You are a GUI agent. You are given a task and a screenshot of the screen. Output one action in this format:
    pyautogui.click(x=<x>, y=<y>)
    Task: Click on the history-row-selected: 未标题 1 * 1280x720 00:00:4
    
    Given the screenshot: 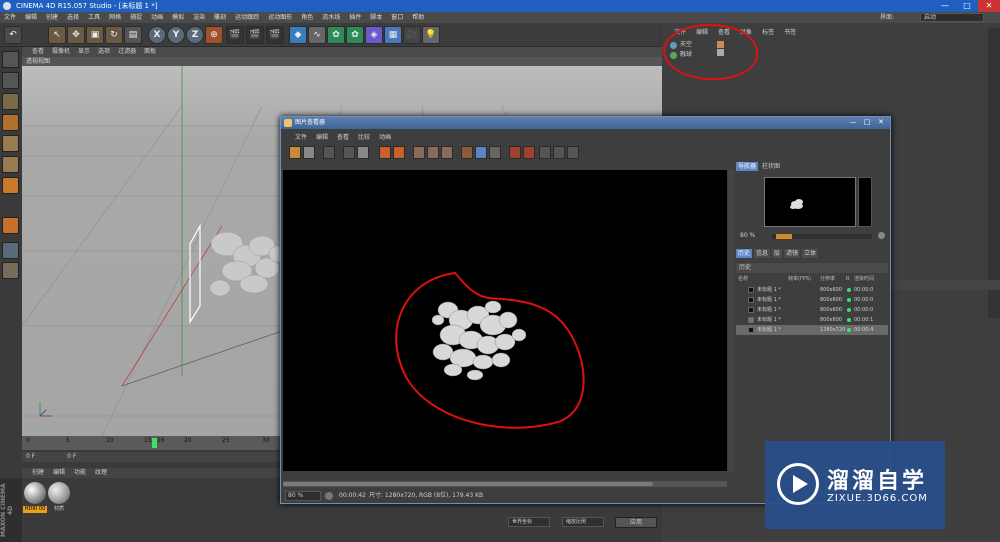 What is the action you would take?
    pyautogui.click(x=812, y=330)
    